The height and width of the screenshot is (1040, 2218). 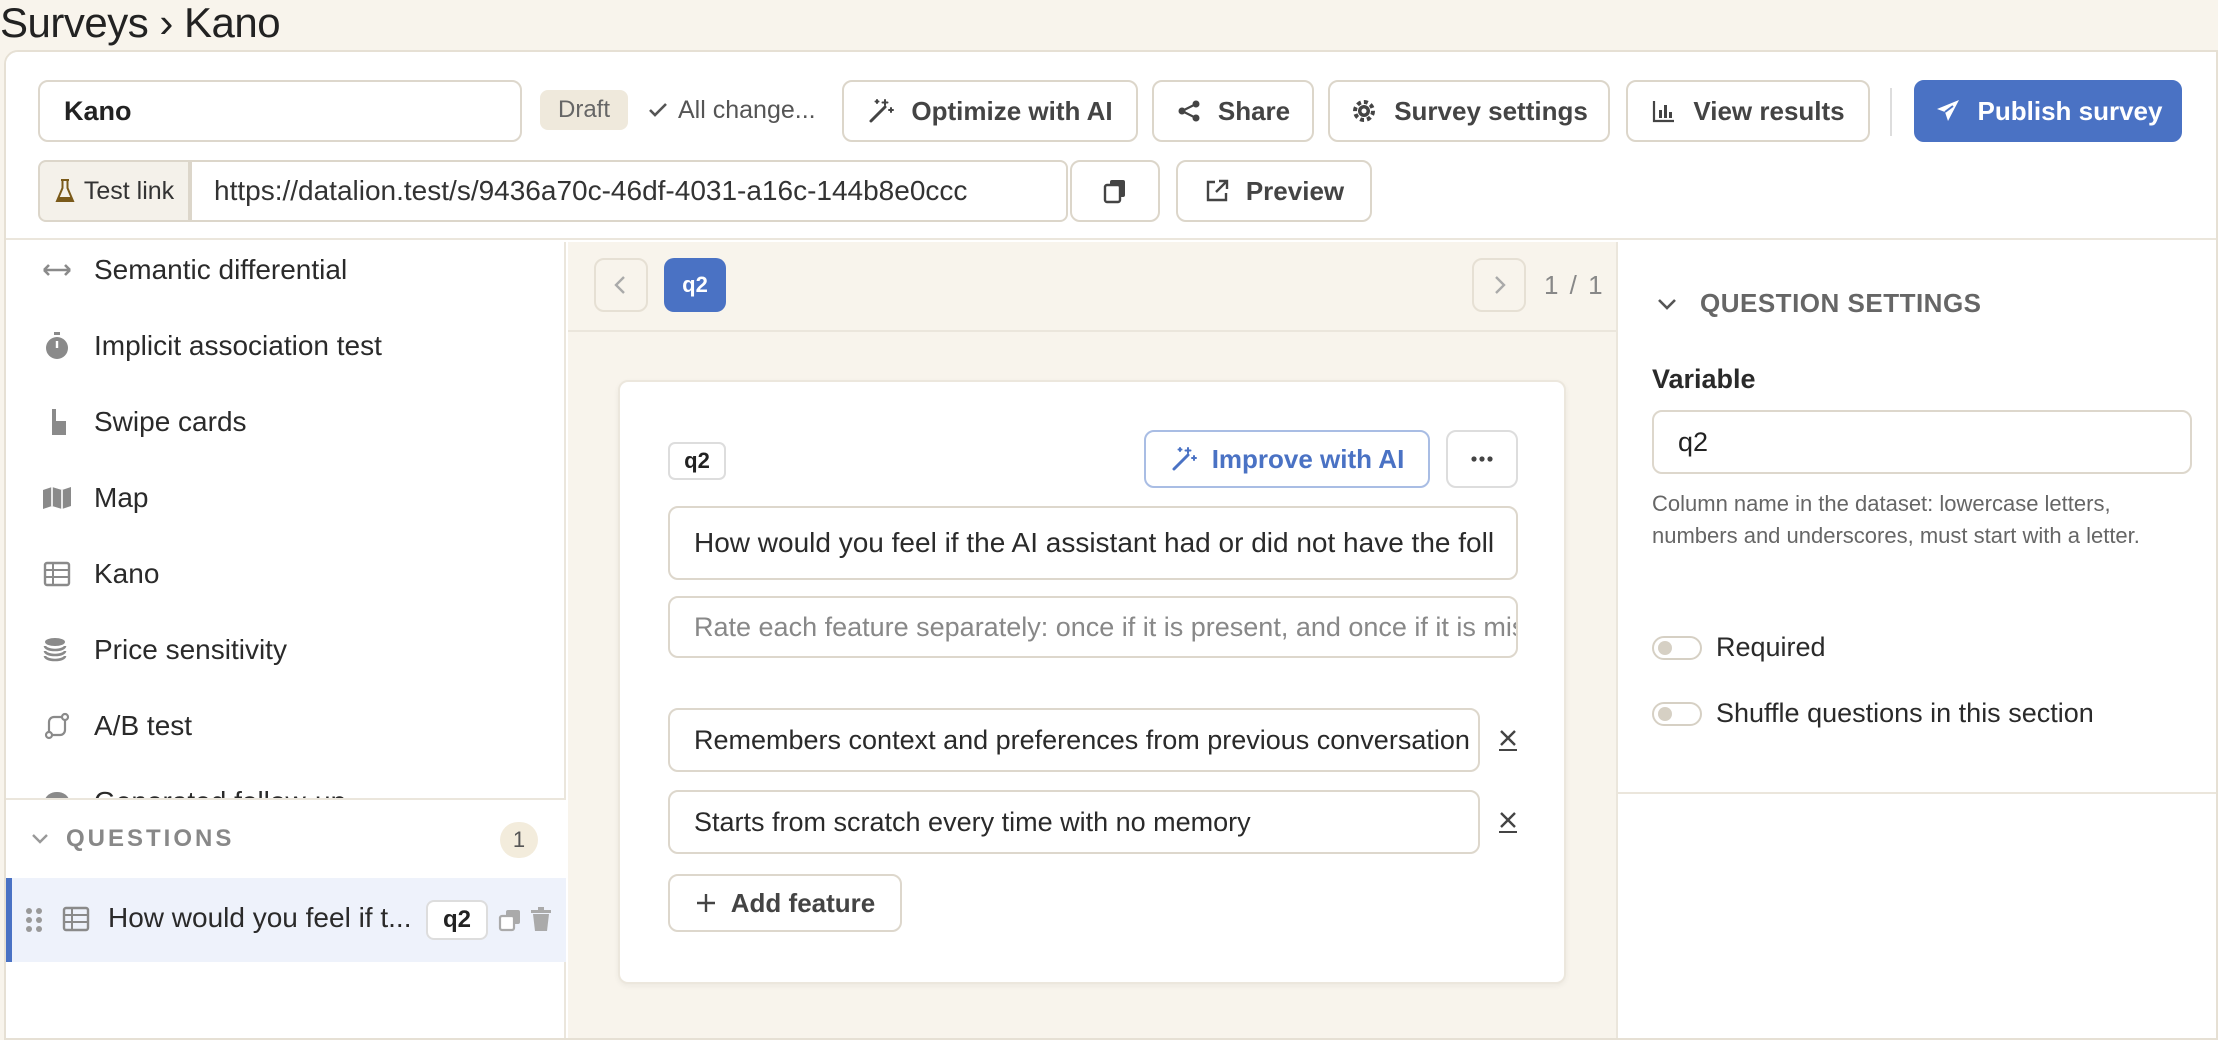 I want to click on chevron-right-icon, so click(x=1500, y=285).